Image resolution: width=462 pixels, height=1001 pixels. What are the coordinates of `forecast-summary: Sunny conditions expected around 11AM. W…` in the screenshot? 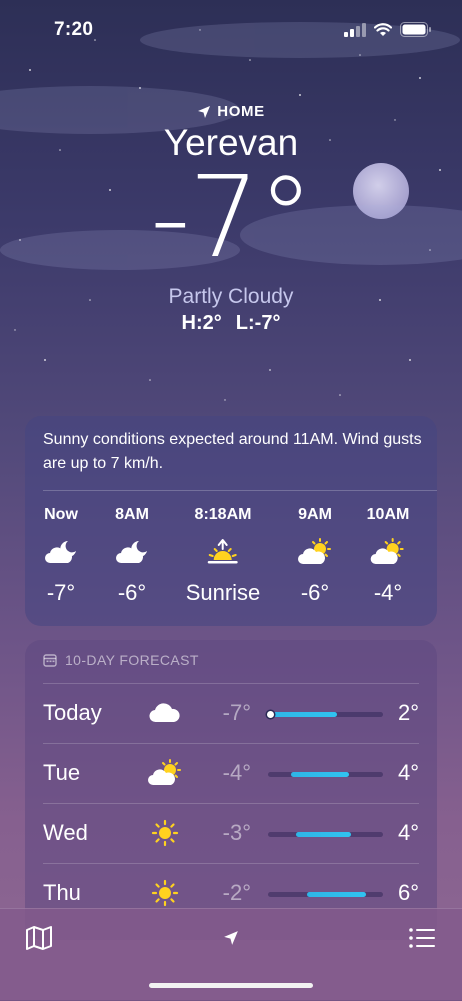 It's located at (232, 451).